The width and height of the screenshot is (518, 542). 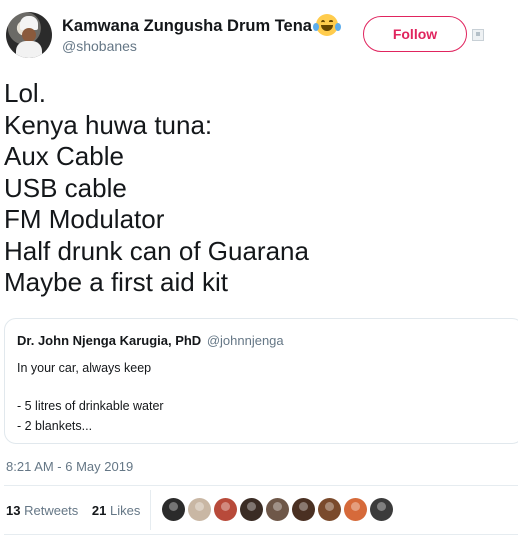 What do you see at coordinates (69, 466) in the screenshot?
I see `tweet-timestamp: 8:21 AM - 6 May 2019` at bounding box center [69, 466].